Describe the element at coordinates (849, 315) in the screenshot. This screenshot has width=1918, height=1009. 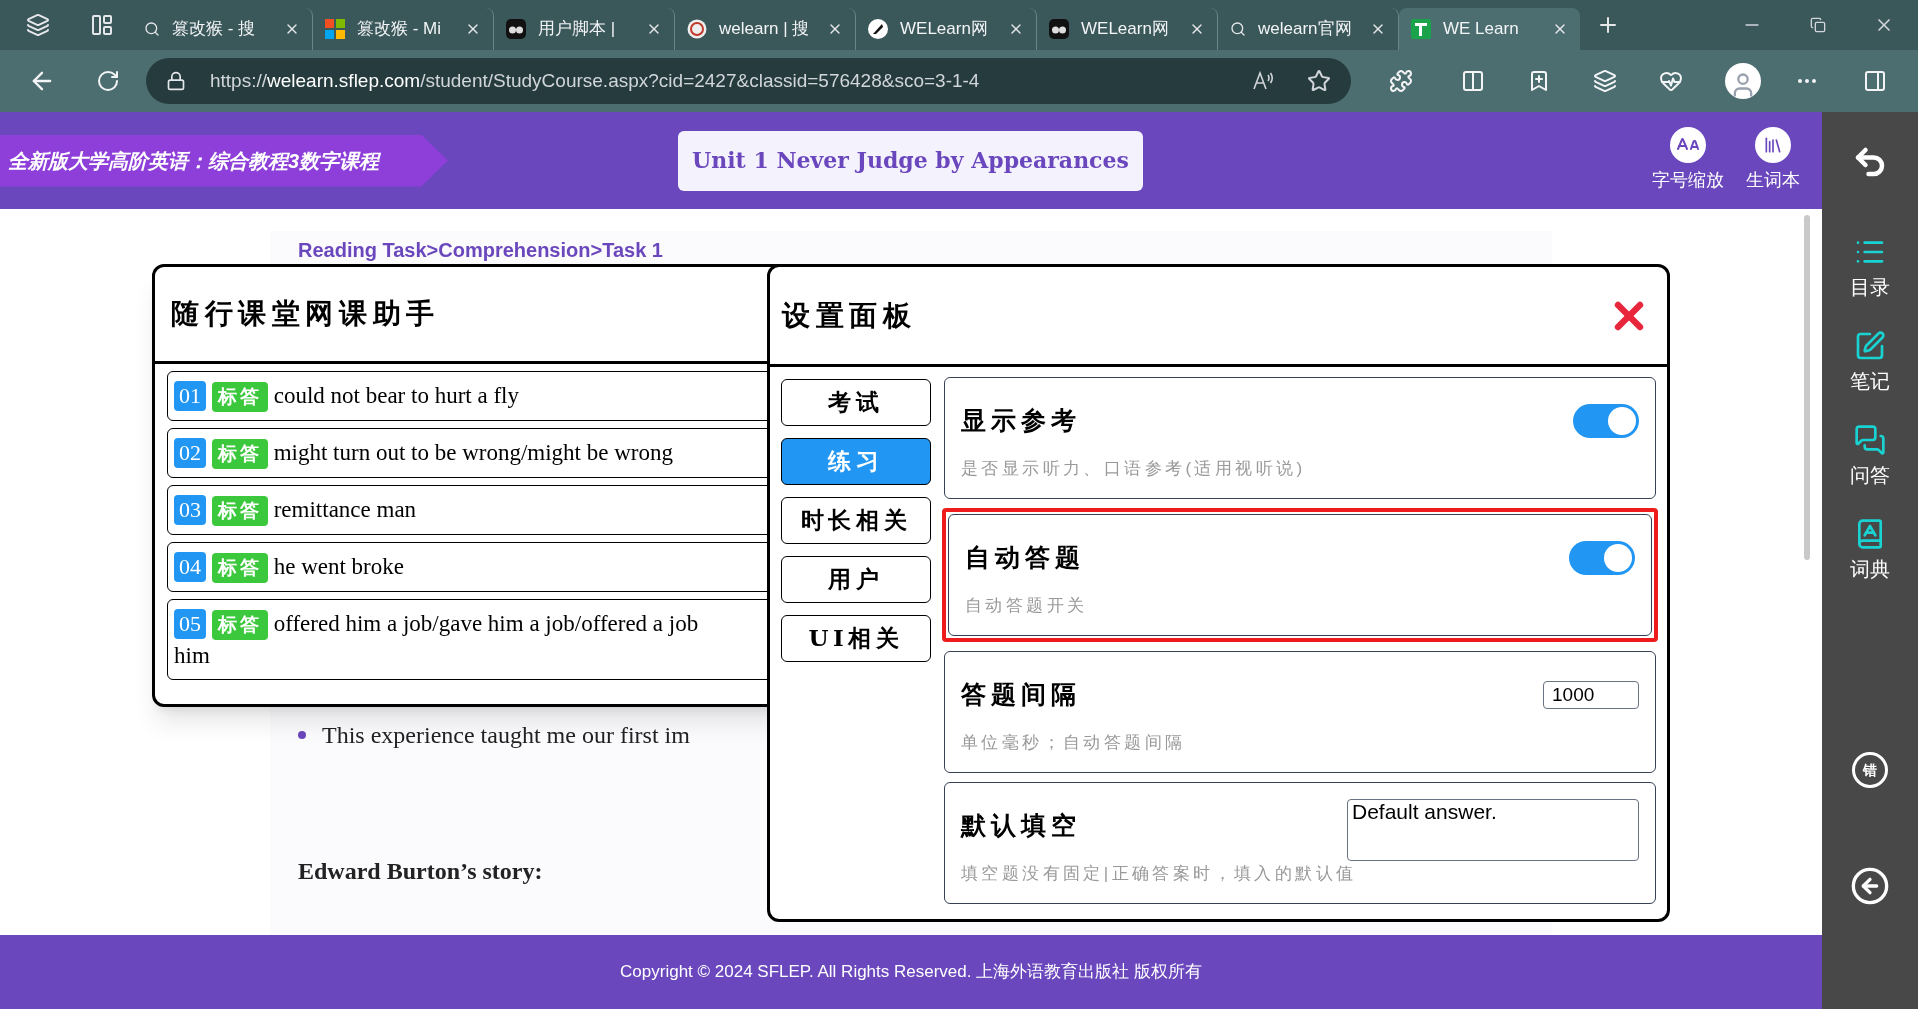
I see `panel-title: 设置面板` at that location.